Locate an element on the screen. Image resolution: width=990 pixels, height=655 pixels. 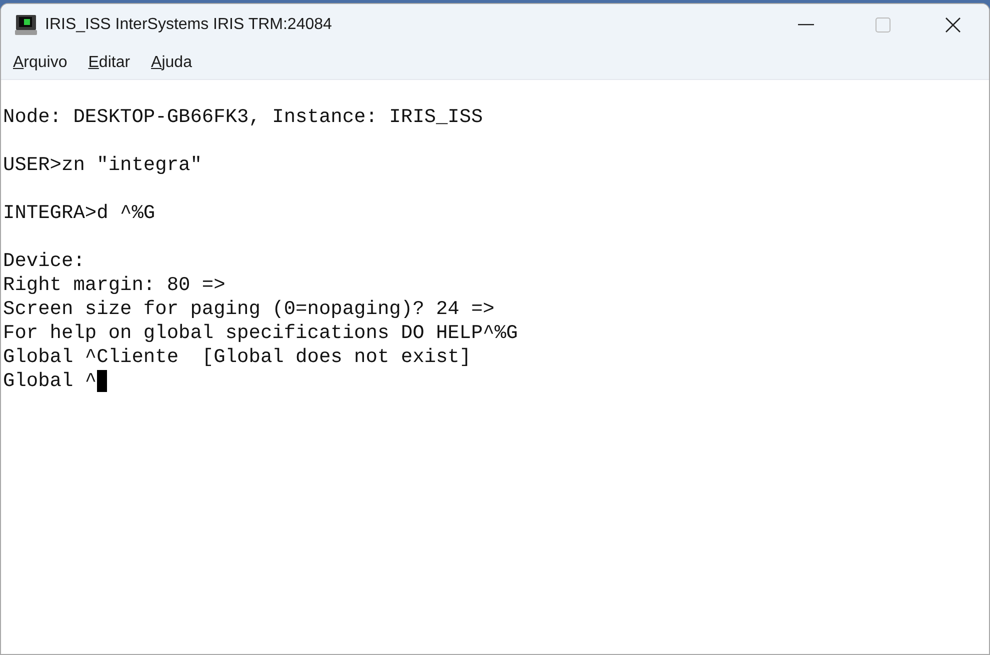
terminal-line: Device: is located at coordinates (44, 261).